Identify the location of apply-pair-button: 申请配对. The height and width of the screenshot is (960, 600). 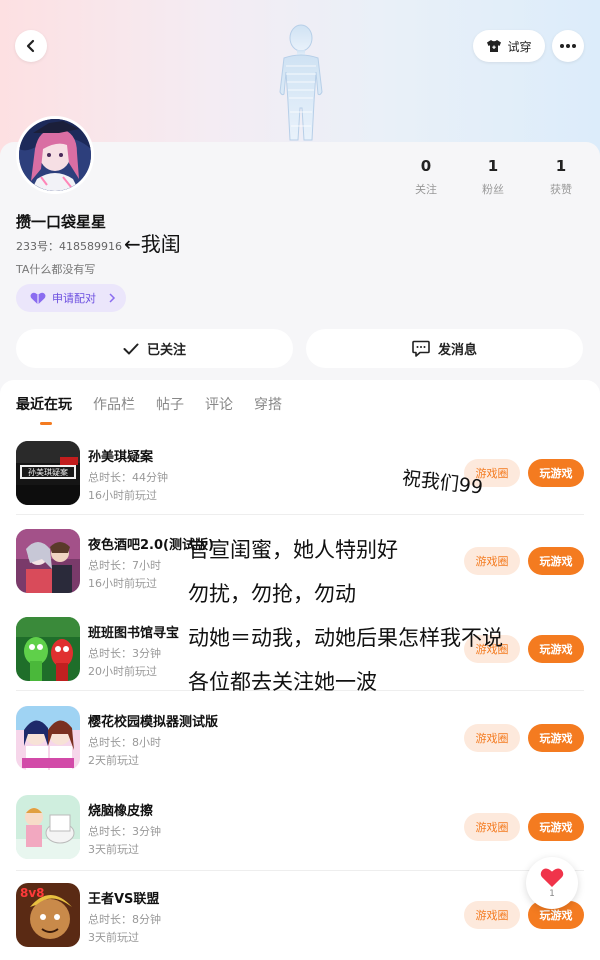
(71, 298).